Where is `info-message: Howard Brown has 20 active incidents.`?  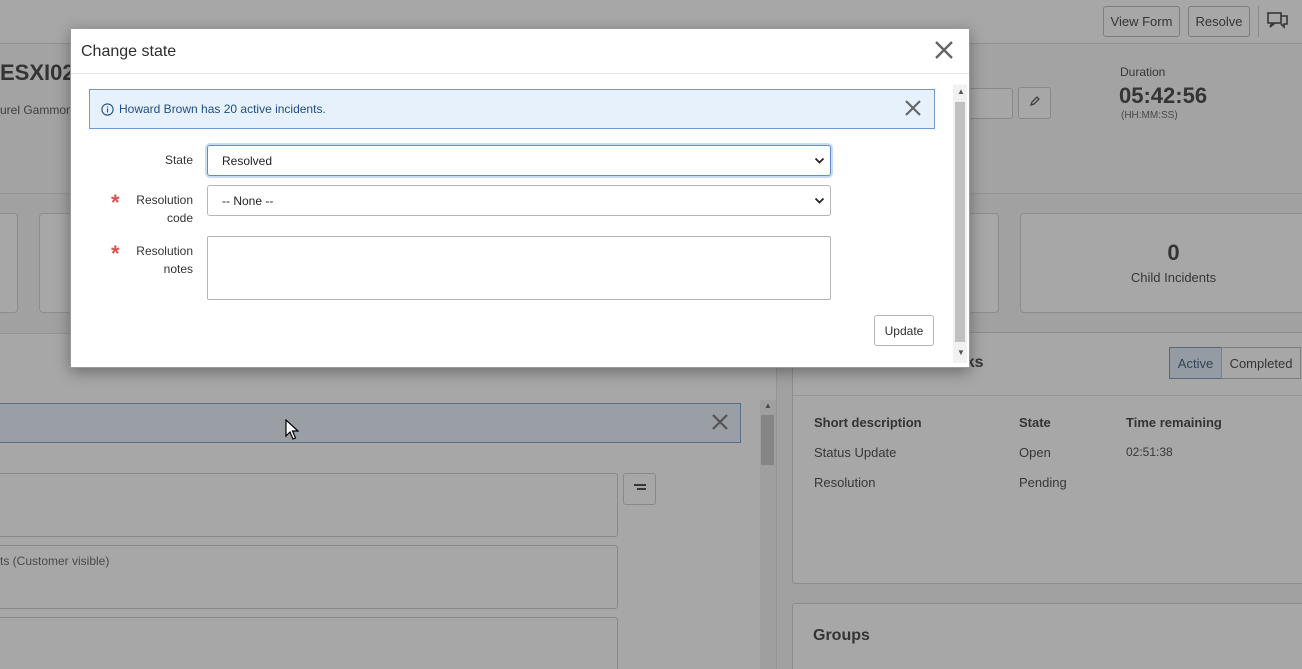 info-message: Howard Brown has 20 active incidents. is located at coordinates (512, 109).